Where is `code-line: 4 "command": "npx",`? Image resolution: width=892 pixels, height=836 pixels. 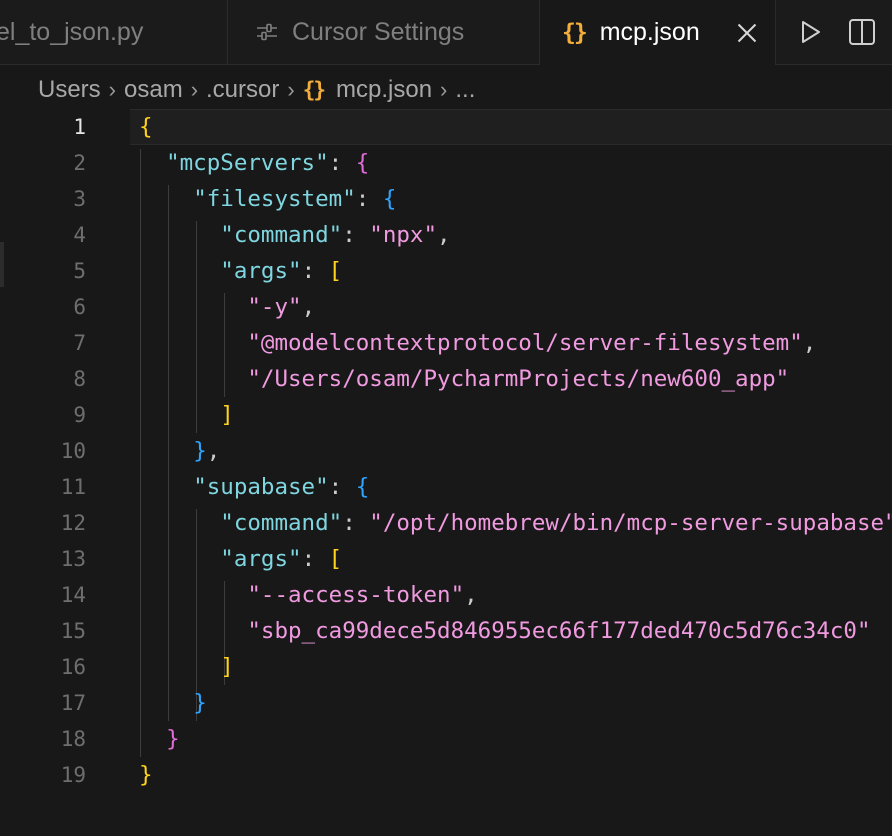
code-line: 4 "command": "npx", is located at coordinates (446, 235).